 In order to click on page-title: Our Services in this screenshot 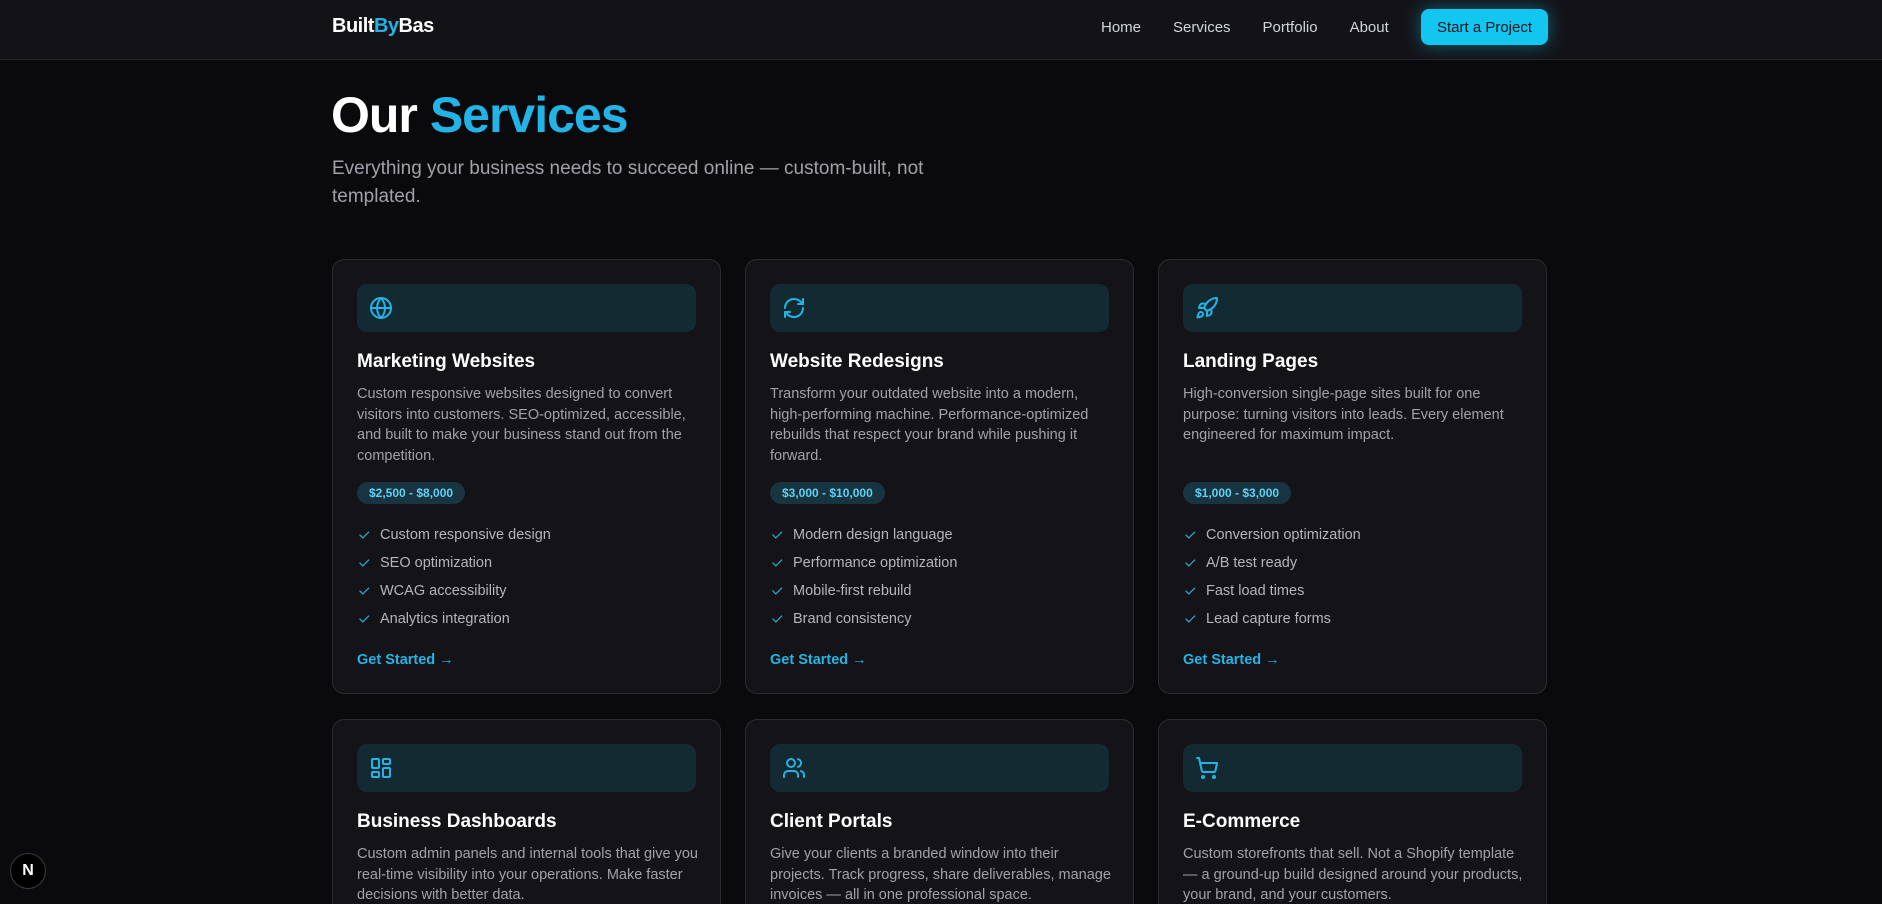, I will do `click(480, 115)`.